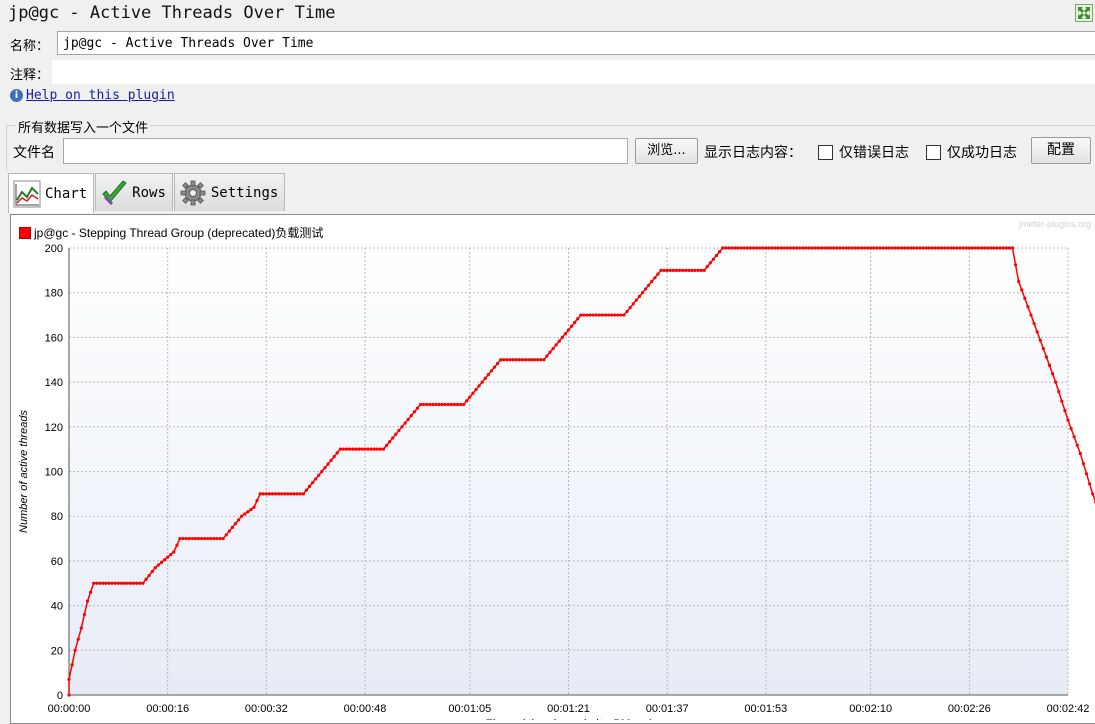 This screenshot has height=724, width=1095. I want to click on filename-label: 文件名, so click(34, 153).